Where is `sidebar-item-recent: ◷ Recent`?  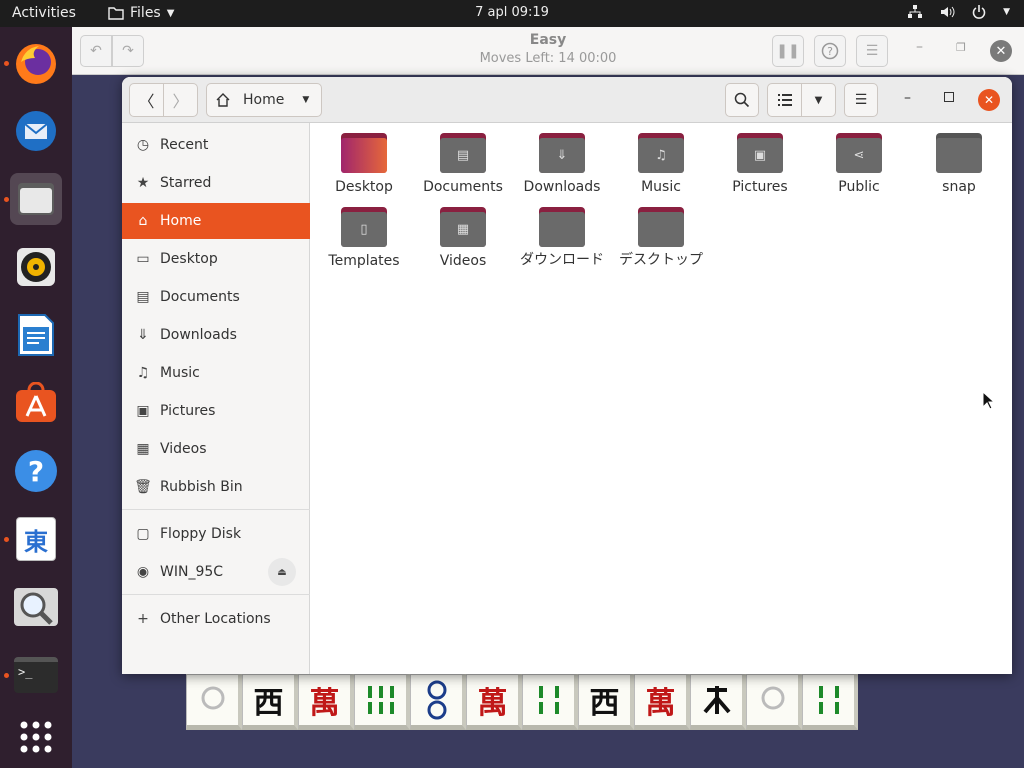 sidebar-item-recent: ◷ Recent is located at coordinates (216, 145).